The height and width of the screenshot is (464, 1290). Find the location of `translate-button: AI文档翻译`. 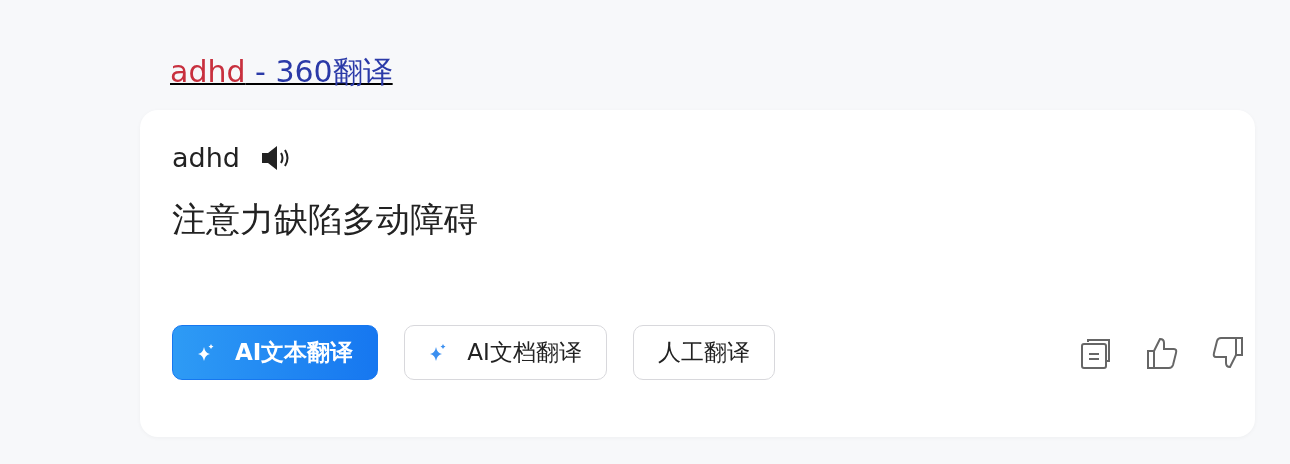

translate-button: AI文档翻译 is located at coordinates (505, 352).